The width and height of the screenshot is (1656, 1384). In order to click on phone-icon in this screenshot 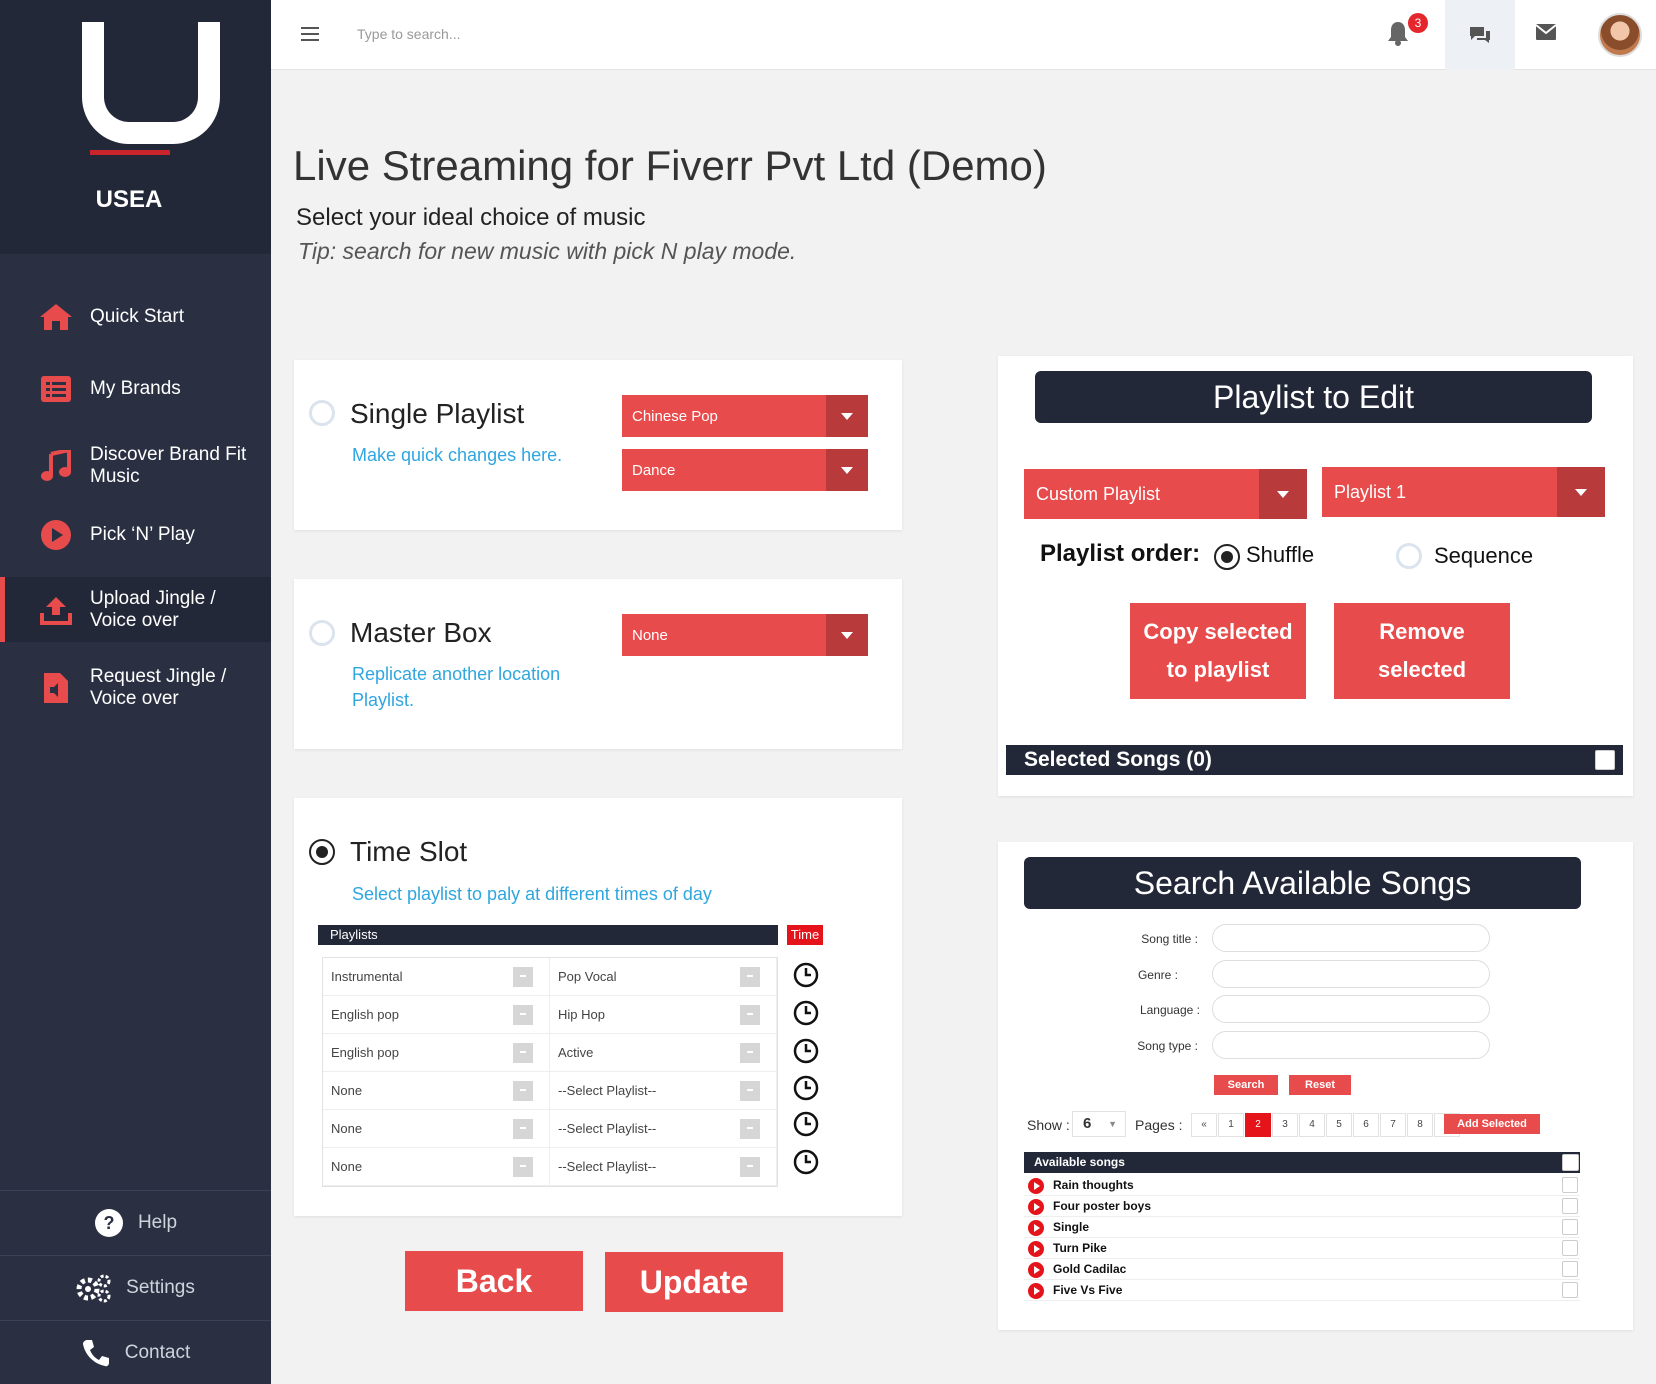, I will do `click(96, 1353)`.